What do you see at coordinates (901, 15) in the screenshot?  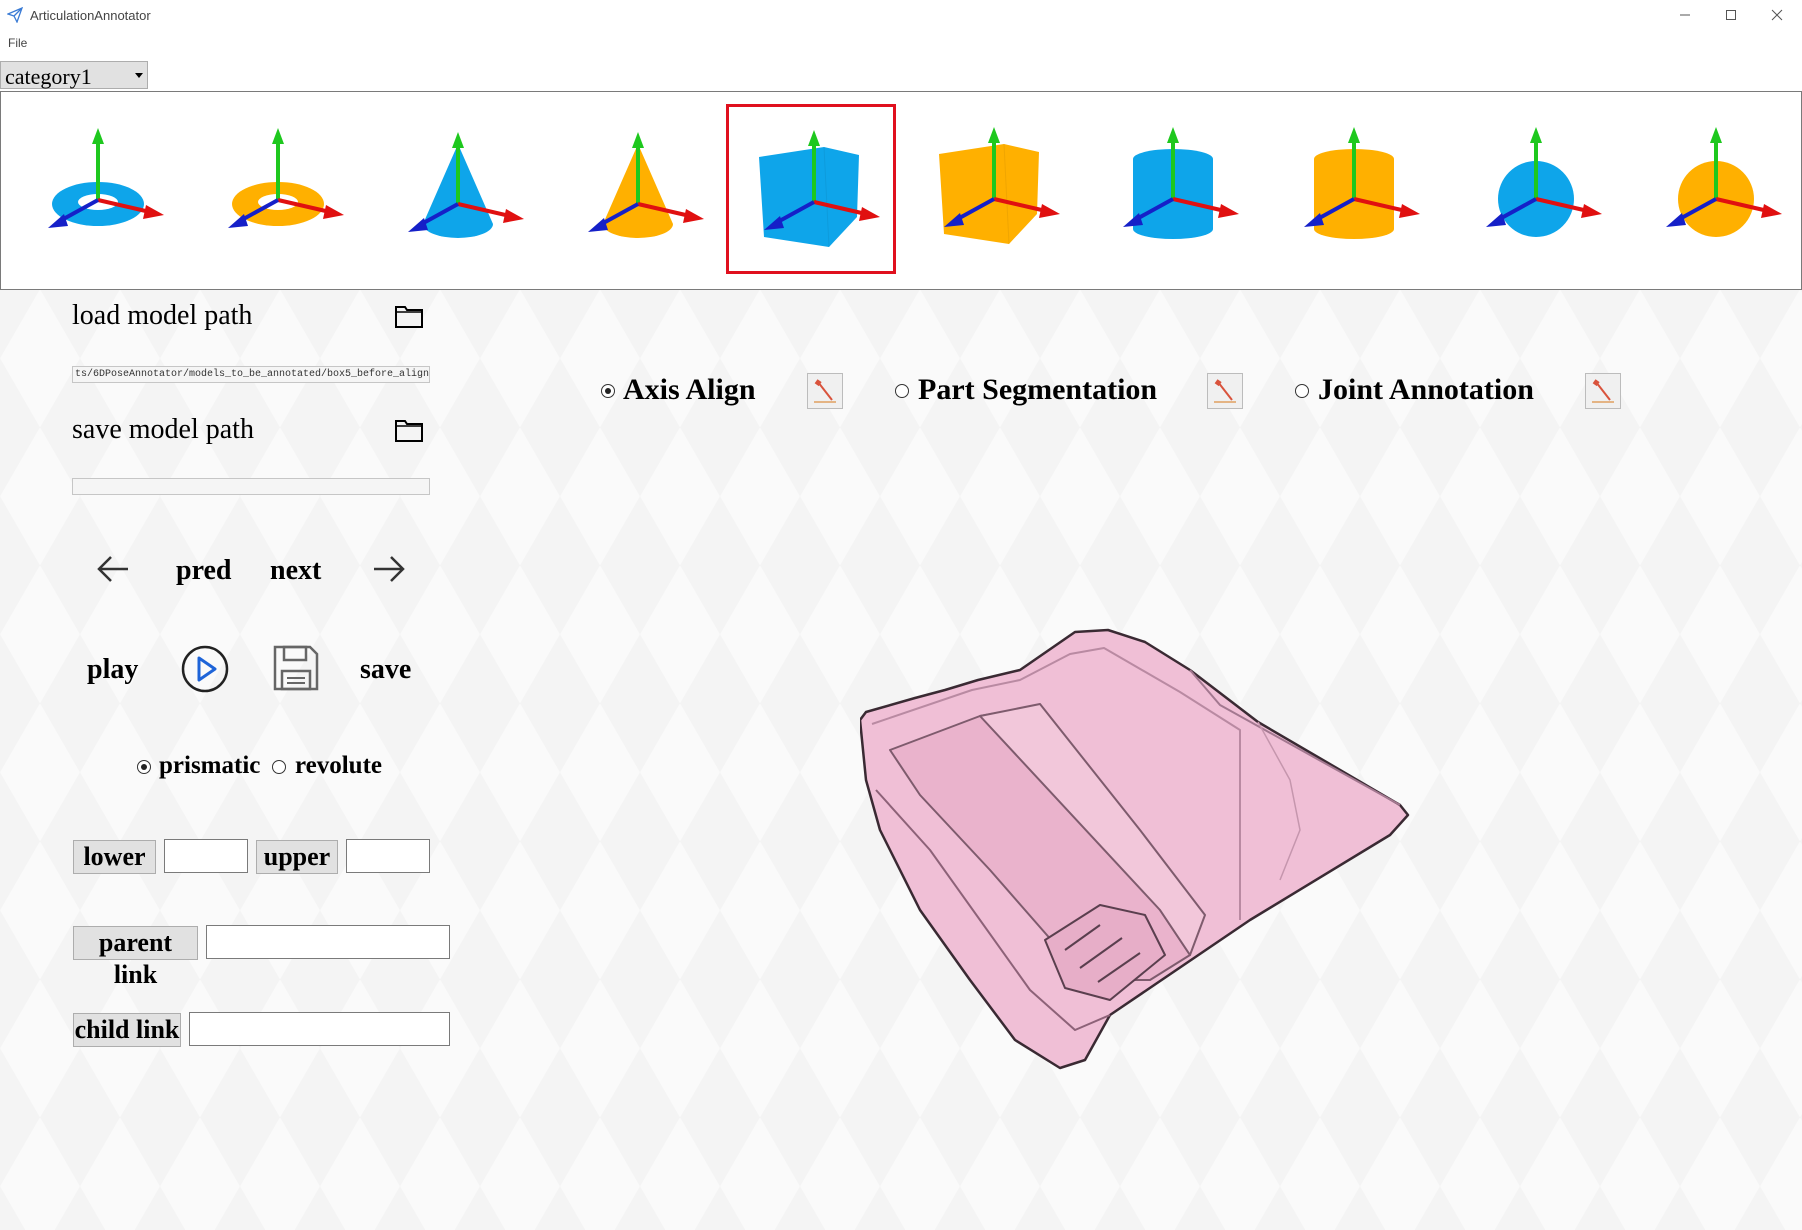 I see `title-bar: ArticulationAnnotator` at bounding box center [901, 15].